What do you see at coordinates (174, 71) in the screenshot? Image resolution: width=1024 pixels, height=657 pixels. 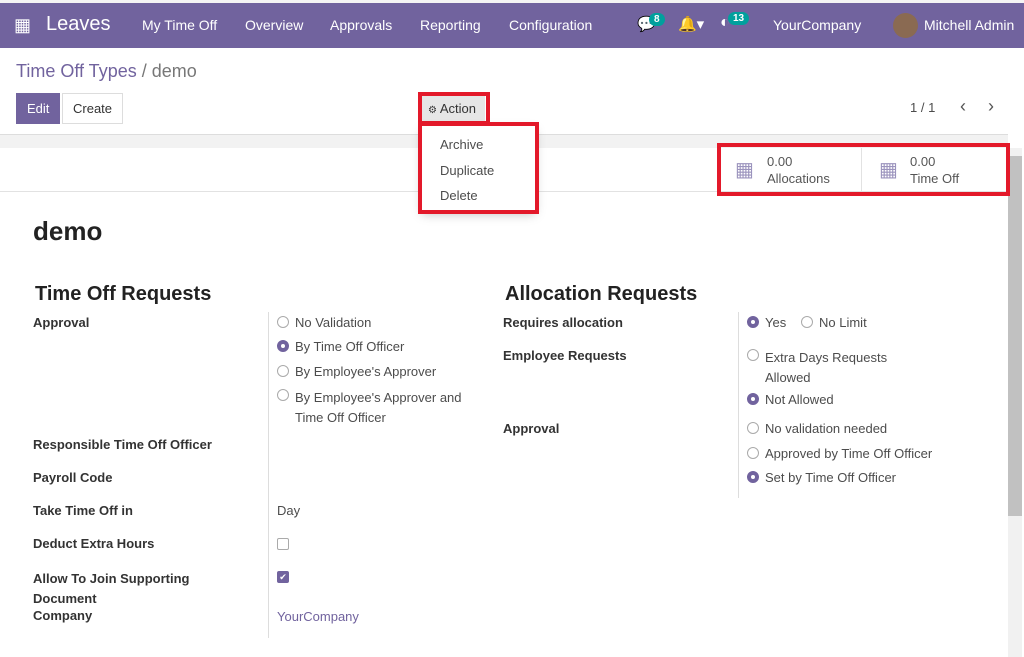 I see `breadcrumb-current: demo` at bounding box center [174, 71].